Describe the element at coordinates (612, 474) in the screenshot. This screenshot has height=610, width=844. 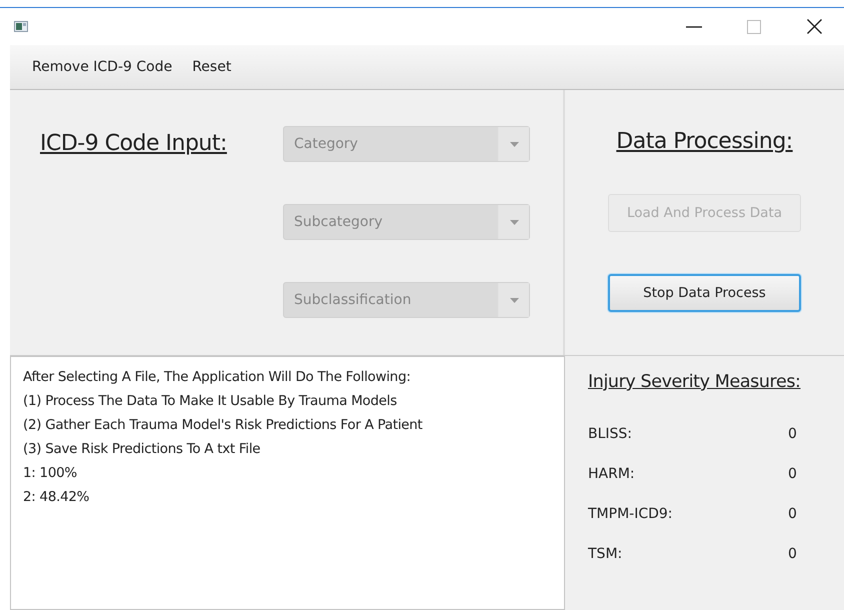
I see `measure-label: HARM:` at that location.